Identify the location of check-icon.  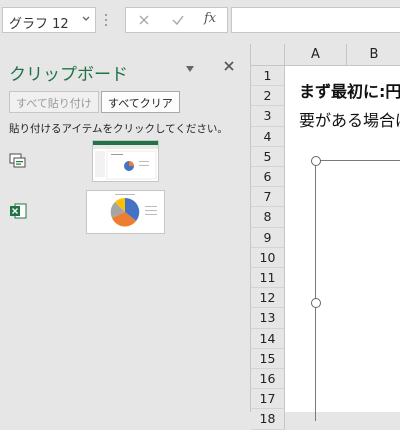
(178, 20).